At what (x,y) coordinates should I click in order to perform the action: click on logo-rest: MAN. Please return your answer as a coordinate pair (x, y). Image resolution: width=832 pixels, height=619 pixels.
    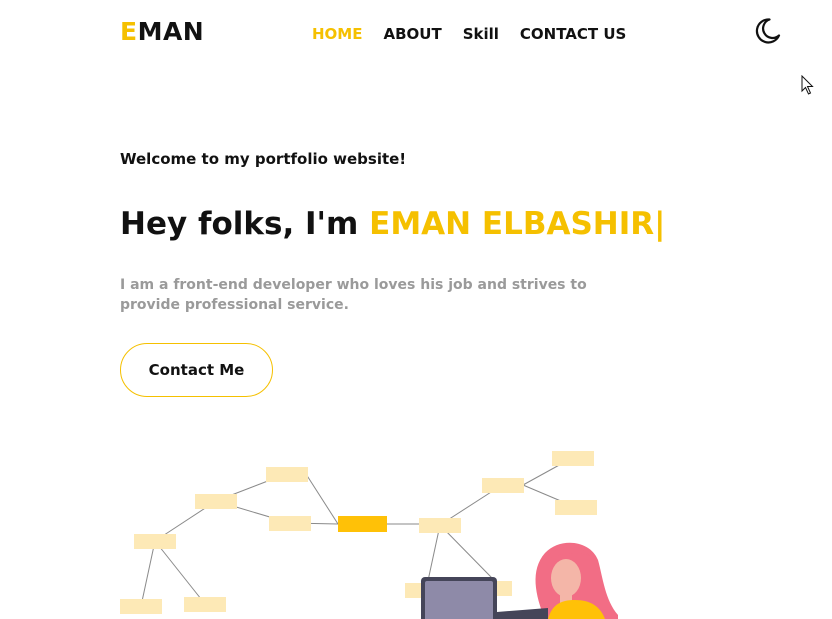
    Looking at the image, I should click on (171, 31).